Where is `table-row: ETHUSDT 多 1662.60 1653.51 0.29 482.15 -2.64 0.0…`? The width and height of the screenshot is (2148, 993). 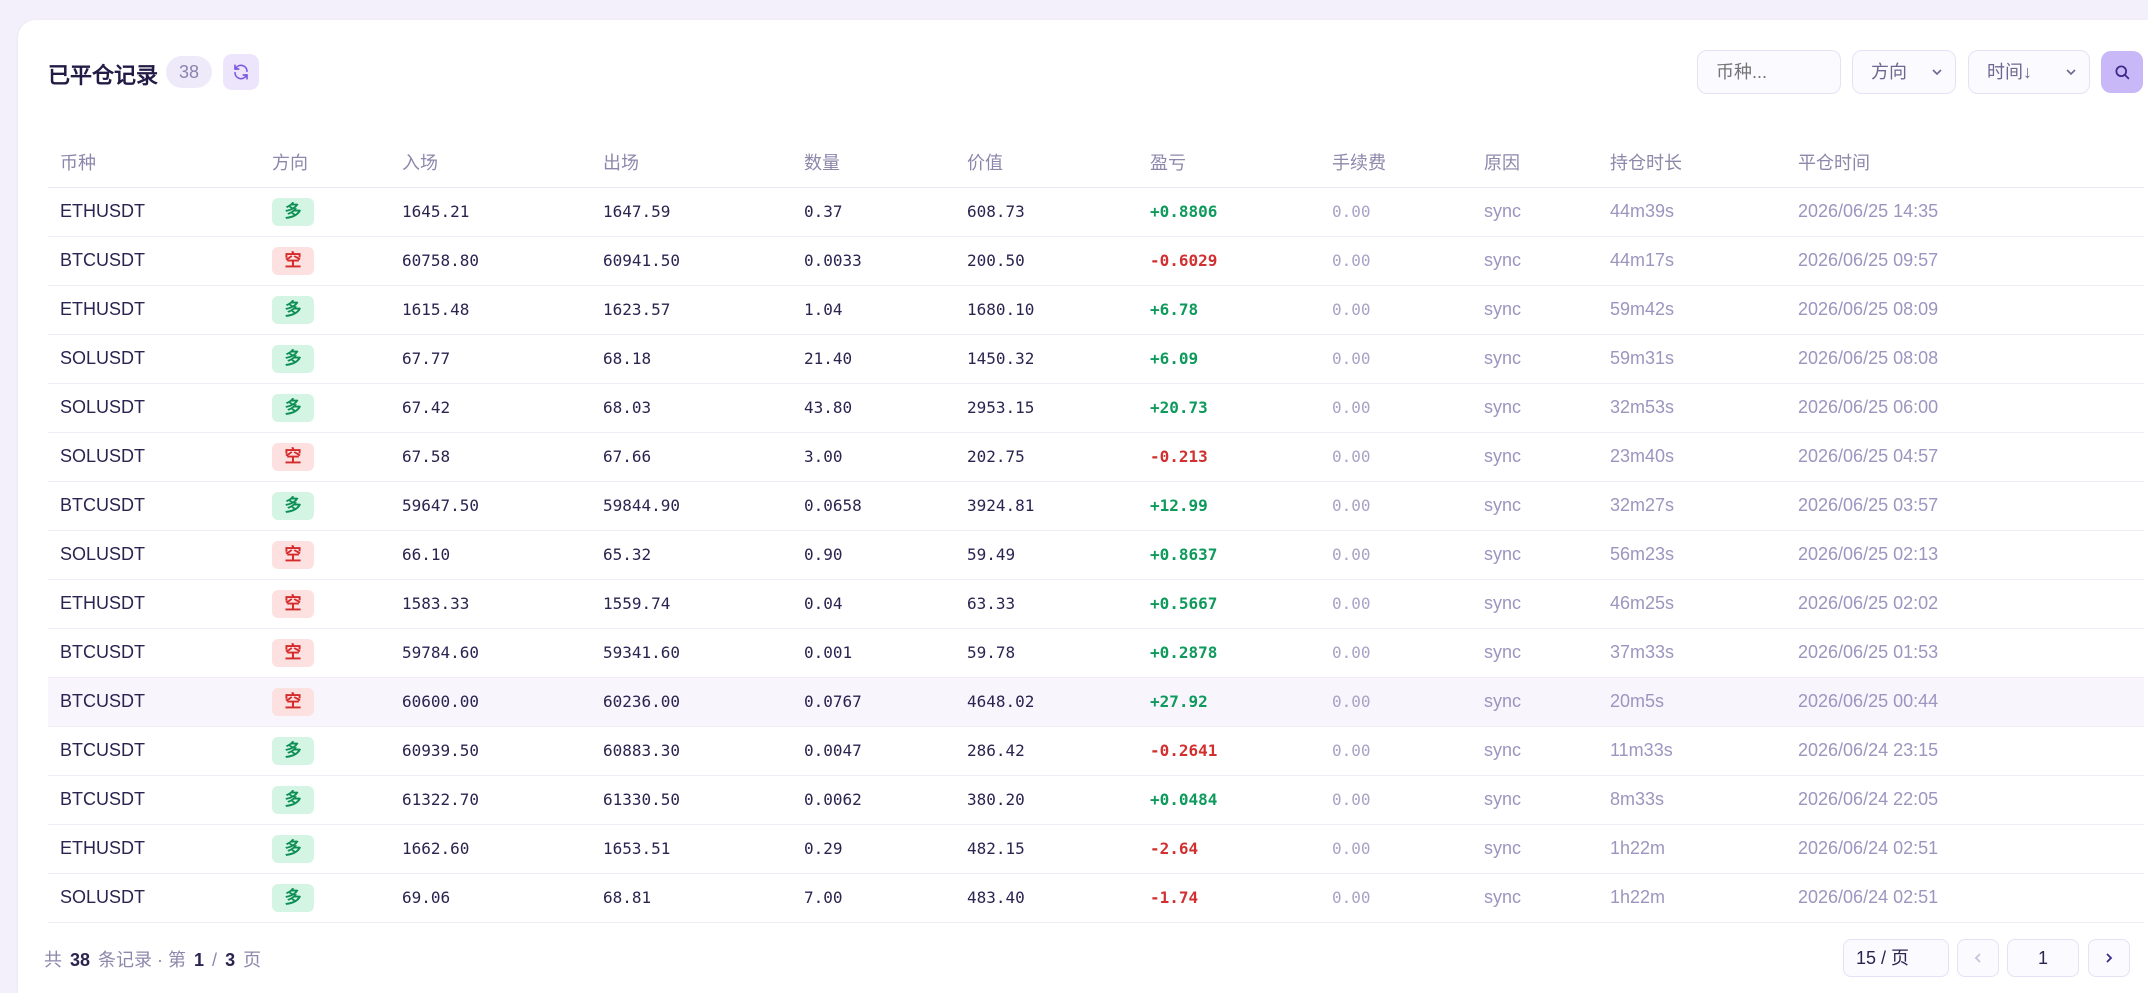
table-row: ETHUSDT 多 1662.60 1653.51 0.29 482.15 -2.64 0.0… is located at coordinates (1096, 849).